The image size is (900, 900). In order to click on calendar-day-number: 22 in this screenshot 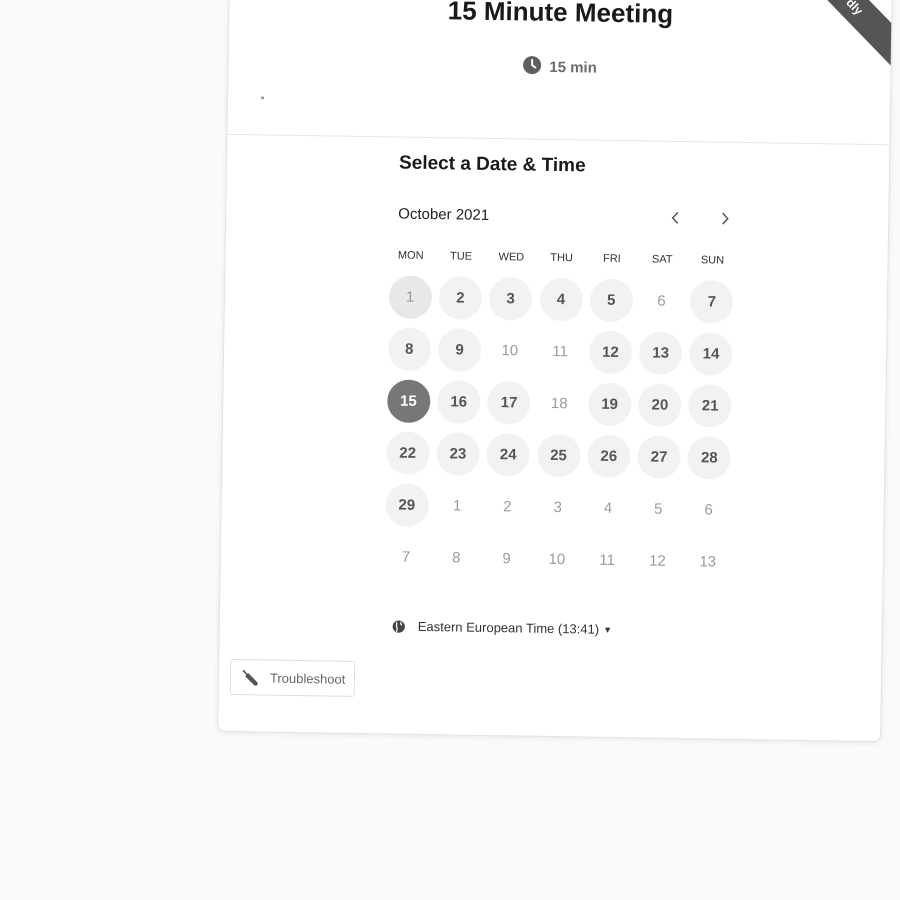, I will do `click(407, 452)`.